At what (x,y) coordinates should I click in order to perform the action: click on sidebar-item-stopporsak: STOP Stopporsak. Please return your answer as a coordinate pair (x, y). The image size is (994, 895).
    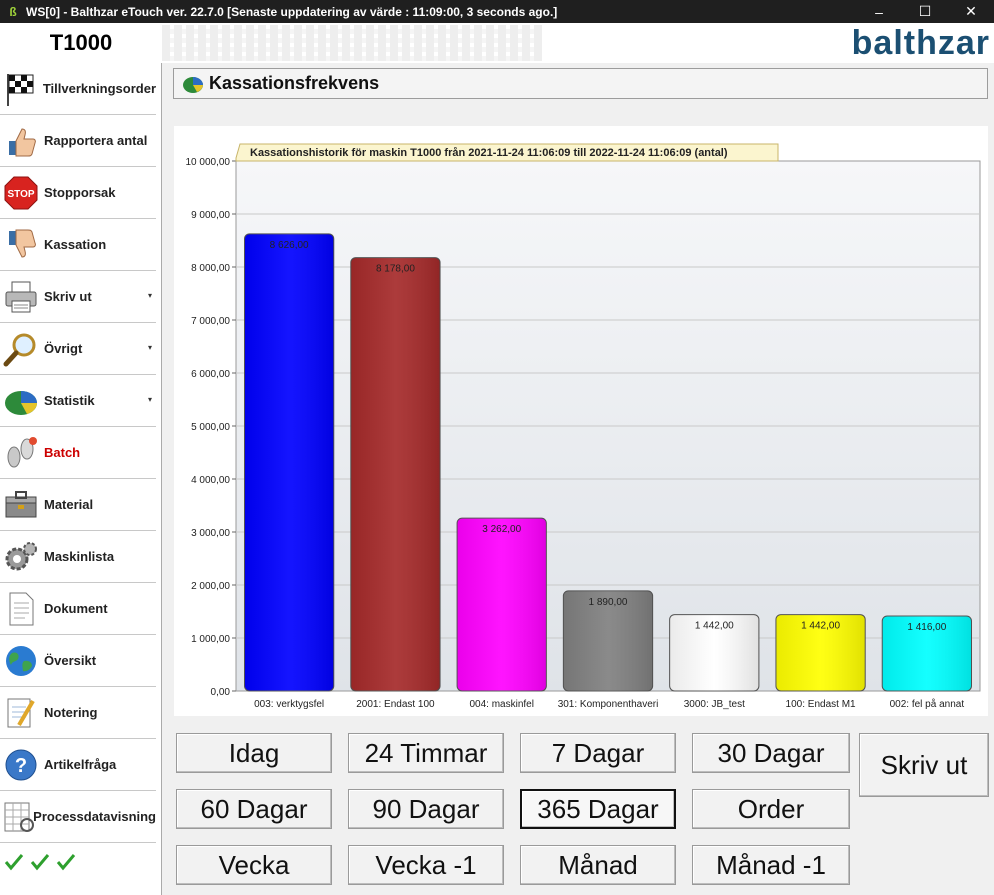
    Looking at the image, I should click on (78, 193).